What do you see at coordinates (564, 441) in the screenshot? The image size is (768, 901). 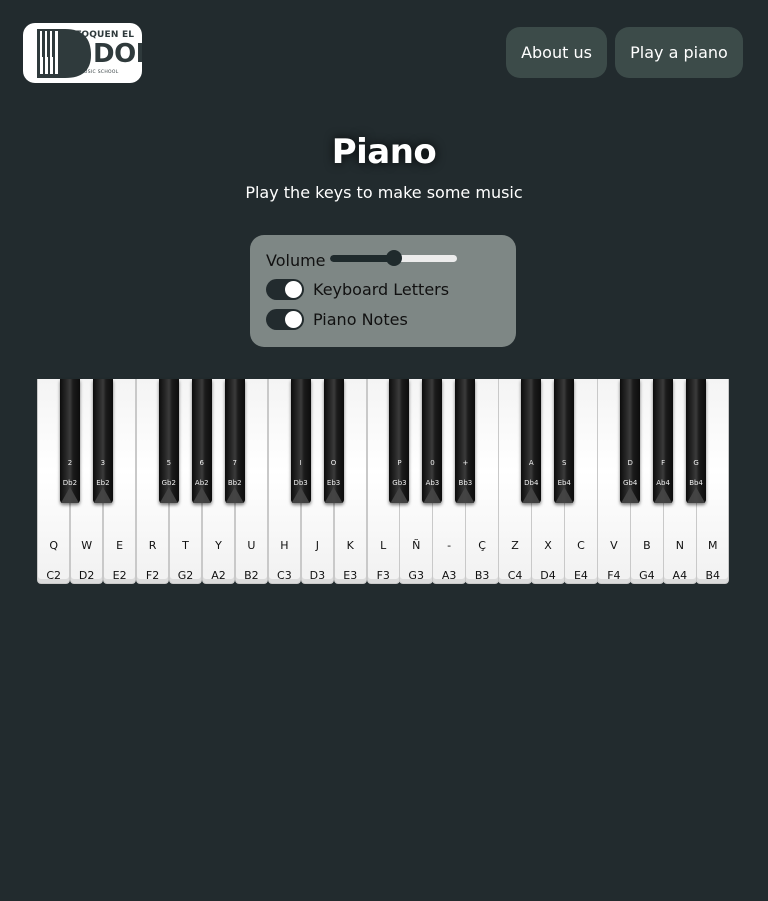 I see `black-key: S Eb4` at bounding box center [564, 441].